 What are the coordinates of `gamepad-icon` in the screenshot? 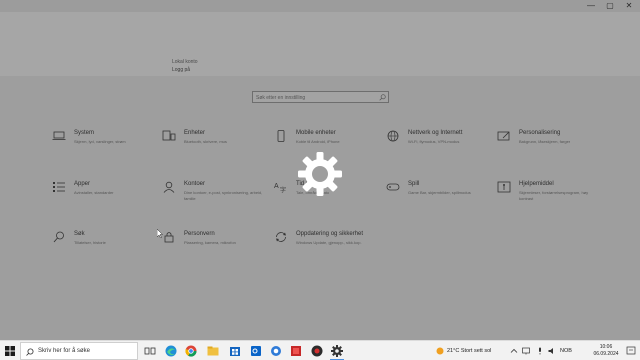 It's located at (393, 187).